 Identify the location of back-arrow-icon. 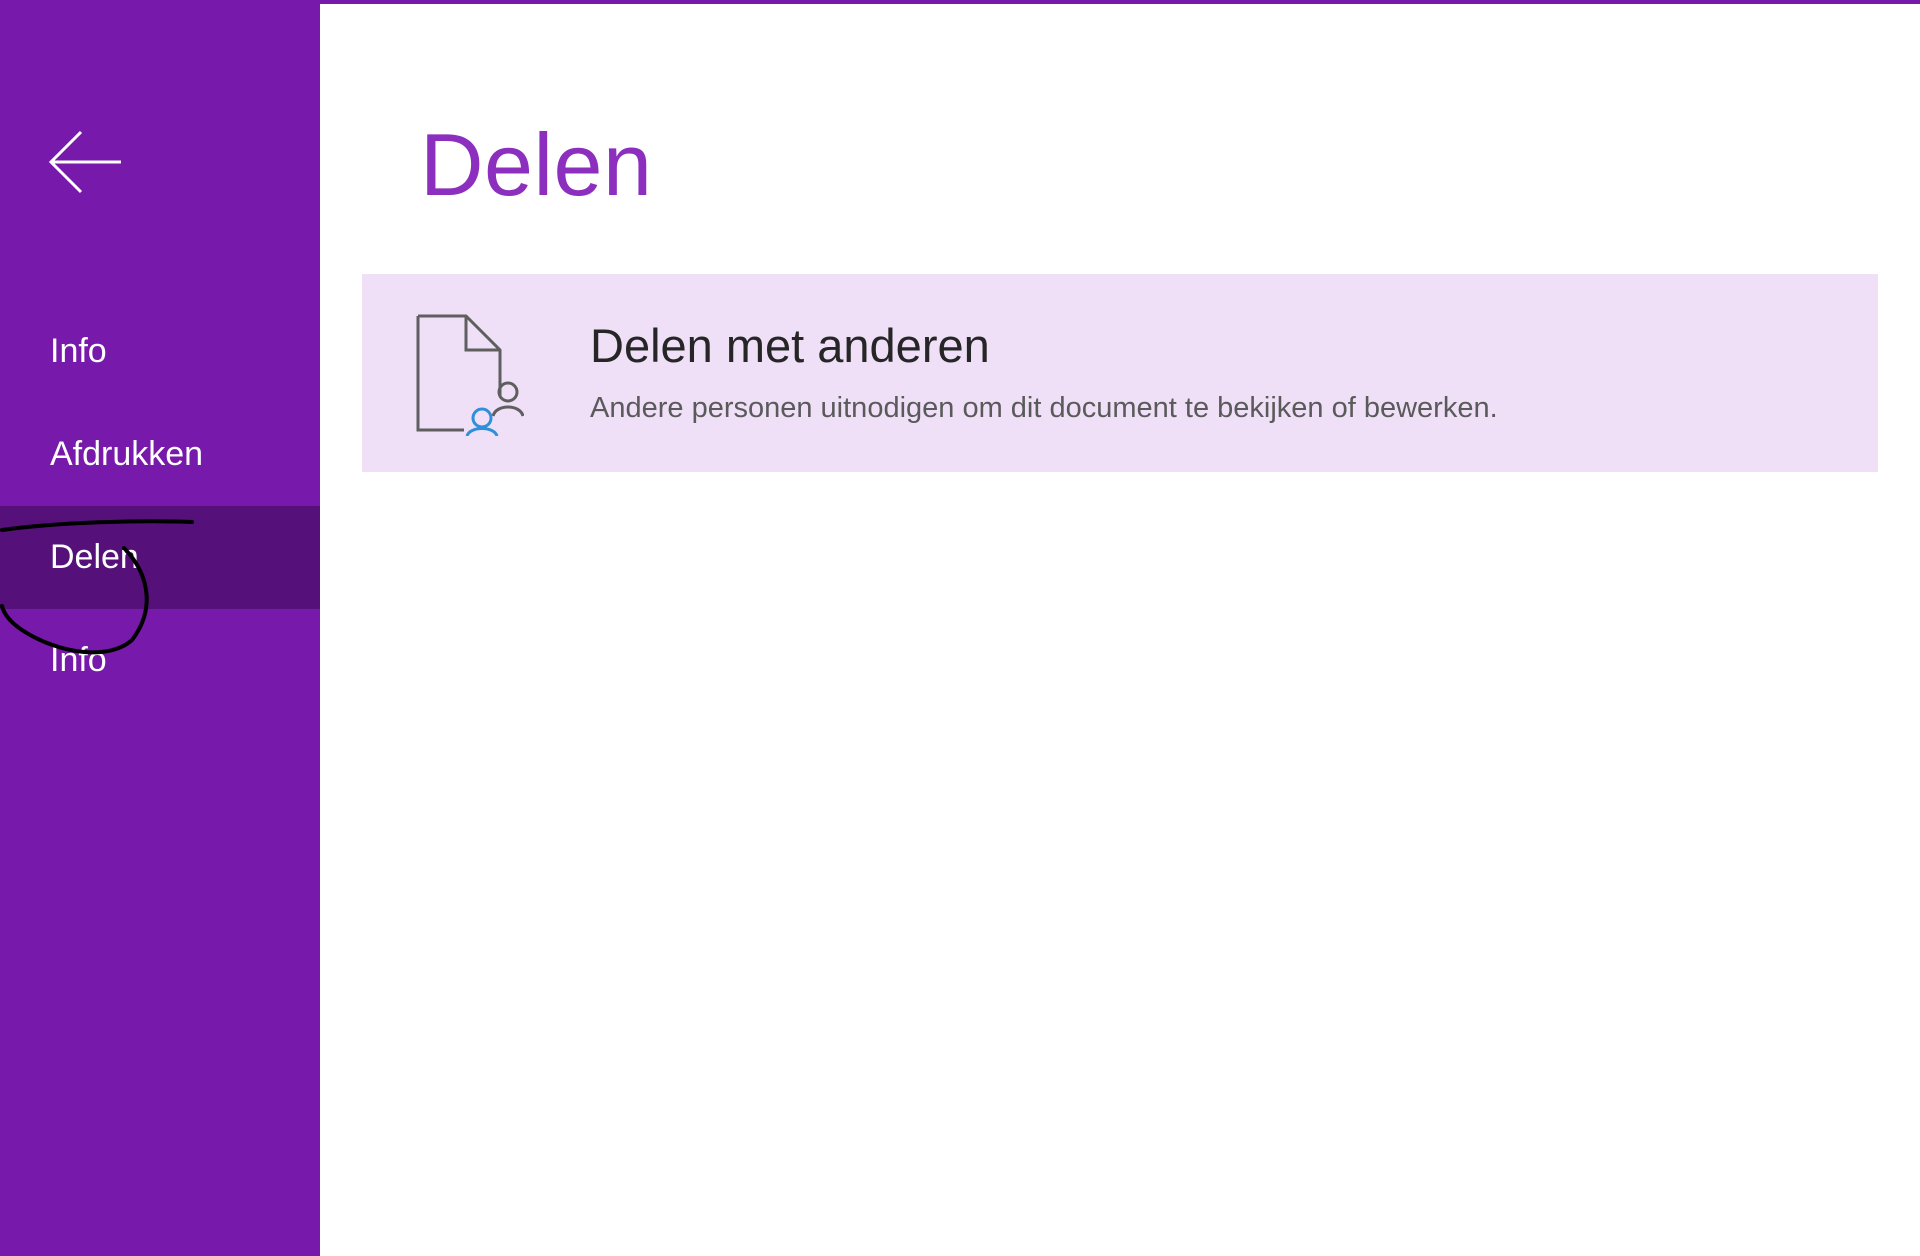
(84, 162).